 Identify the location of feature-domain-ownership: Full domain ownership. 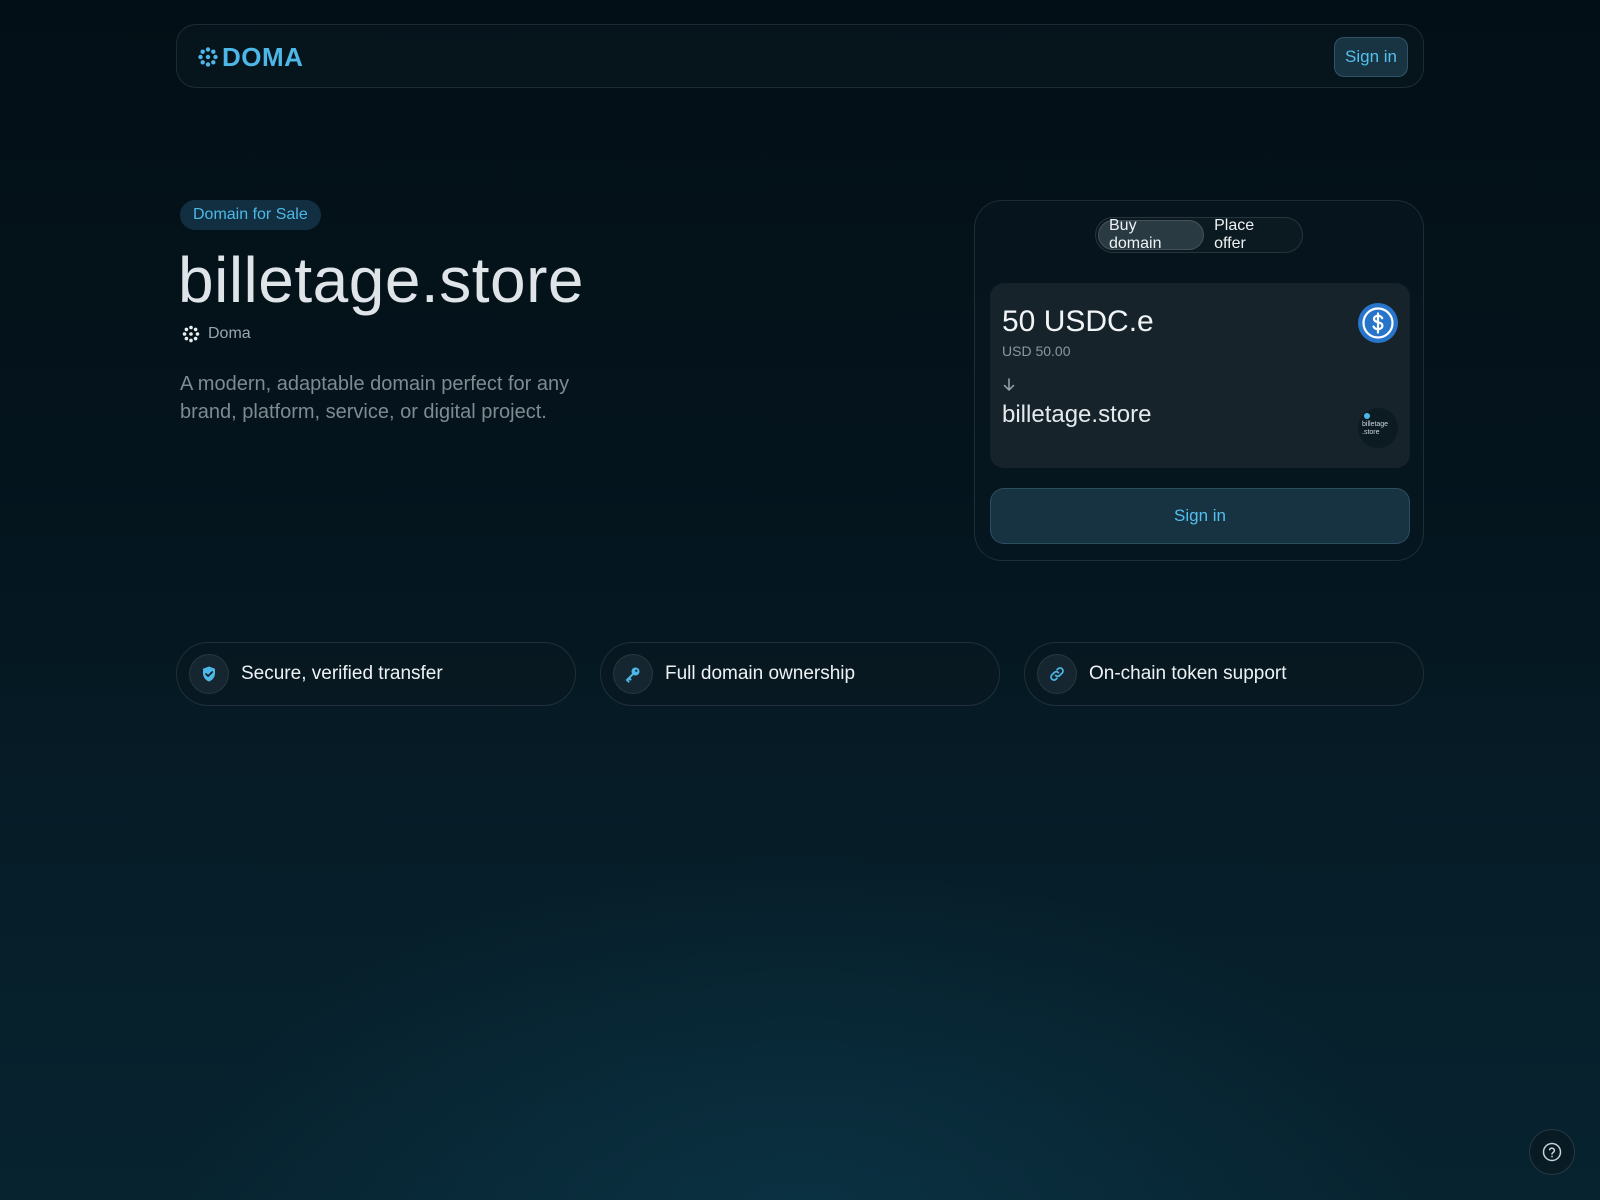
(800, 674).